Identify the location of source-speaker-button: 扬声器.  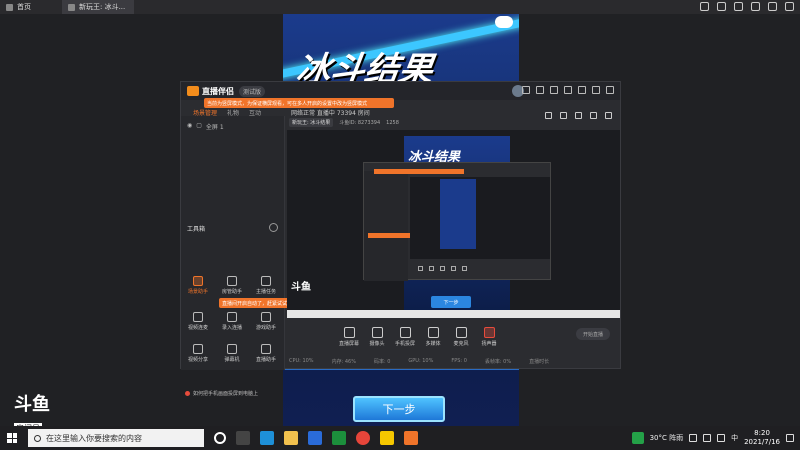
(489, 335).